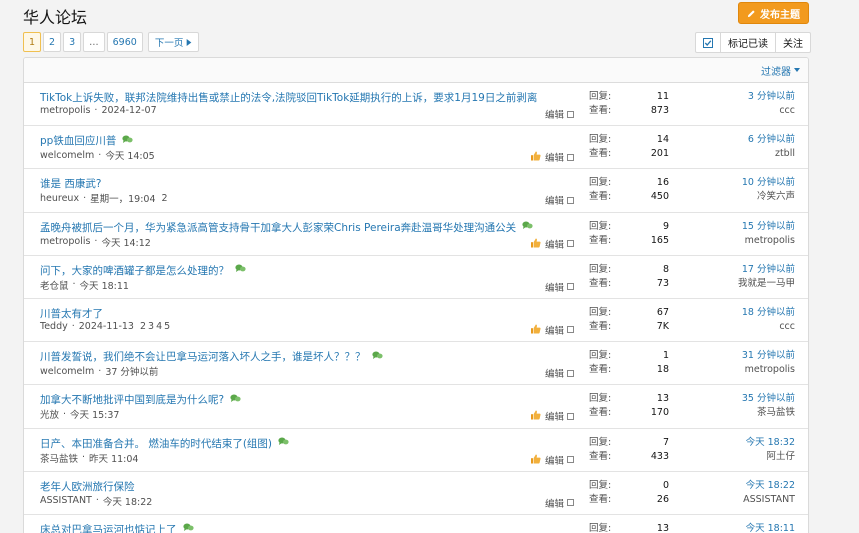 The image size is (859, 533). Describe the element at coordinates (54, 326) in the screenshot. I see `thread-author-link: Teddy` at that location.